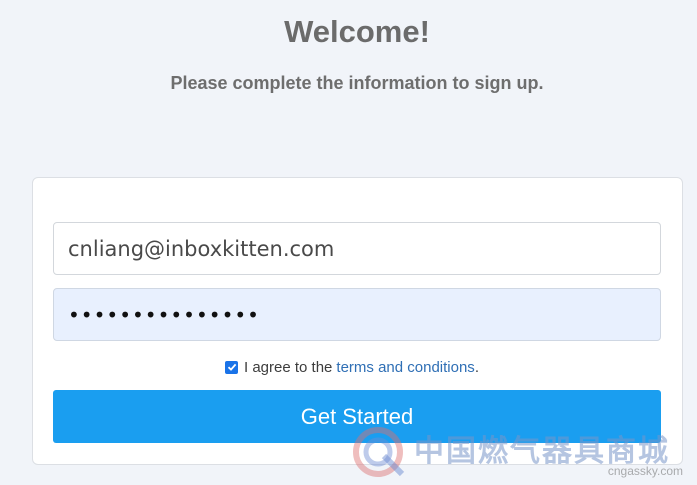  I want to click on password-value: •••••••••••••••, so click(164, 314).